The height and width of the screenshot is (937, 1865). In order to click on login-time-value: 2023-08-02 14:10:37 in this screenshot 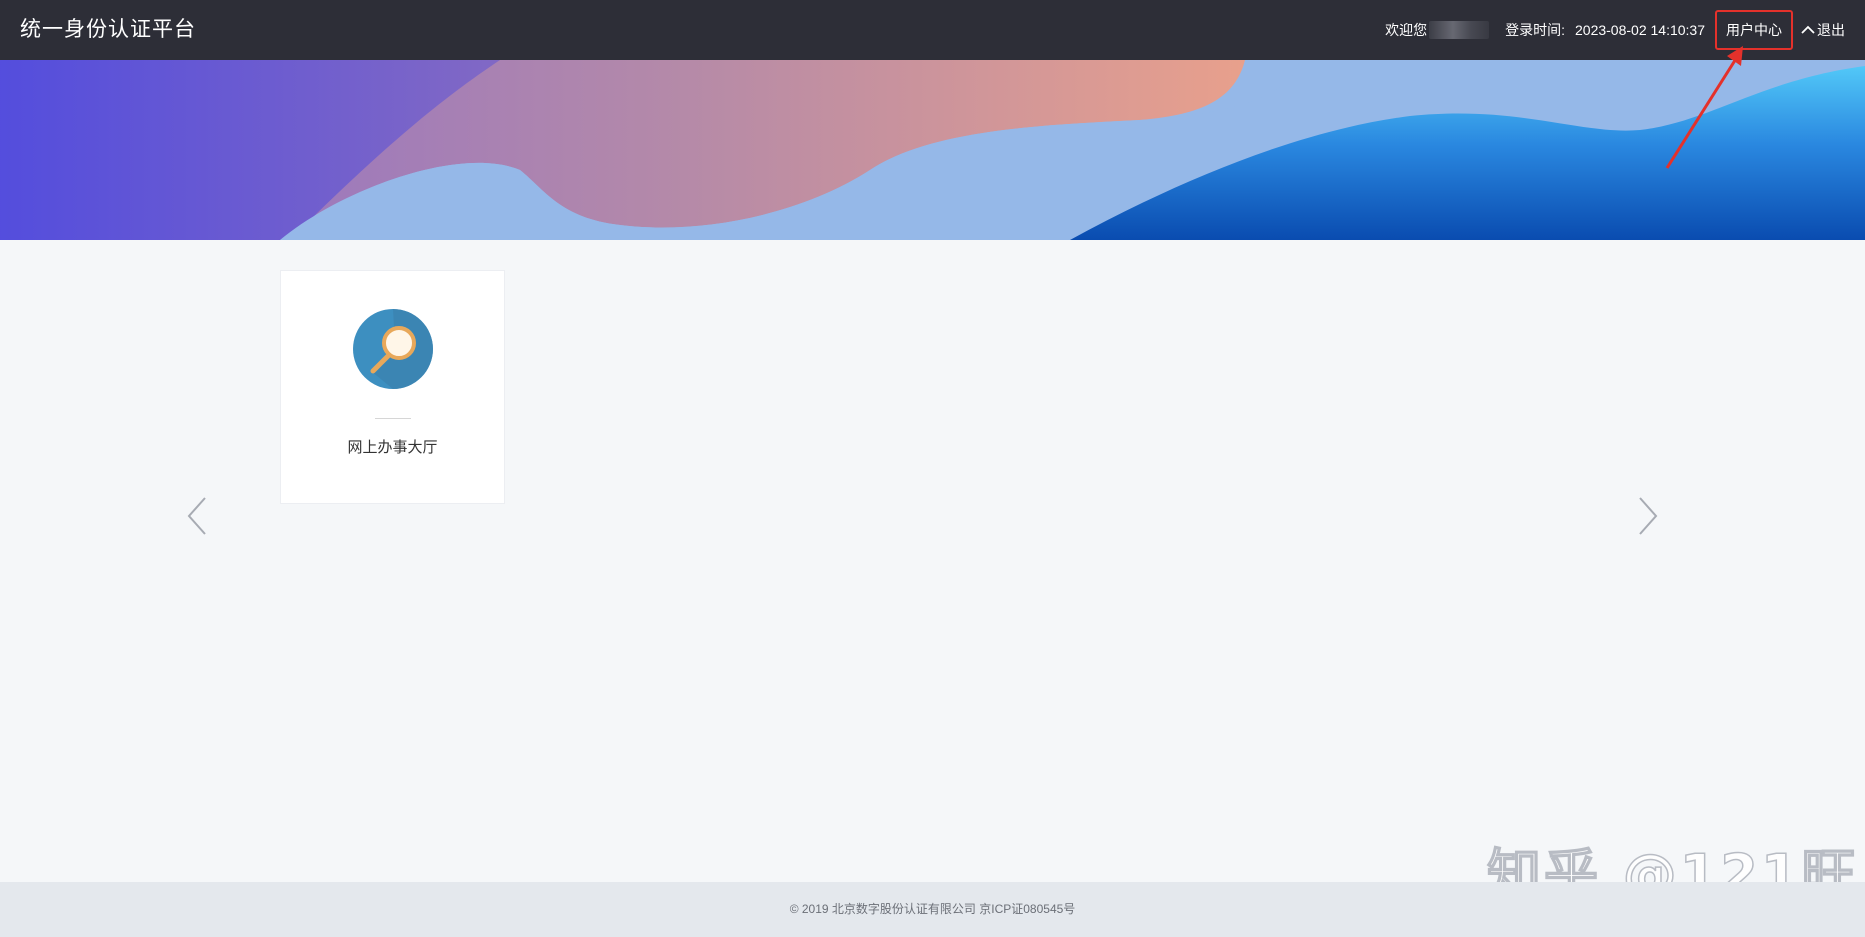, I will do `click(1640, 30)`.